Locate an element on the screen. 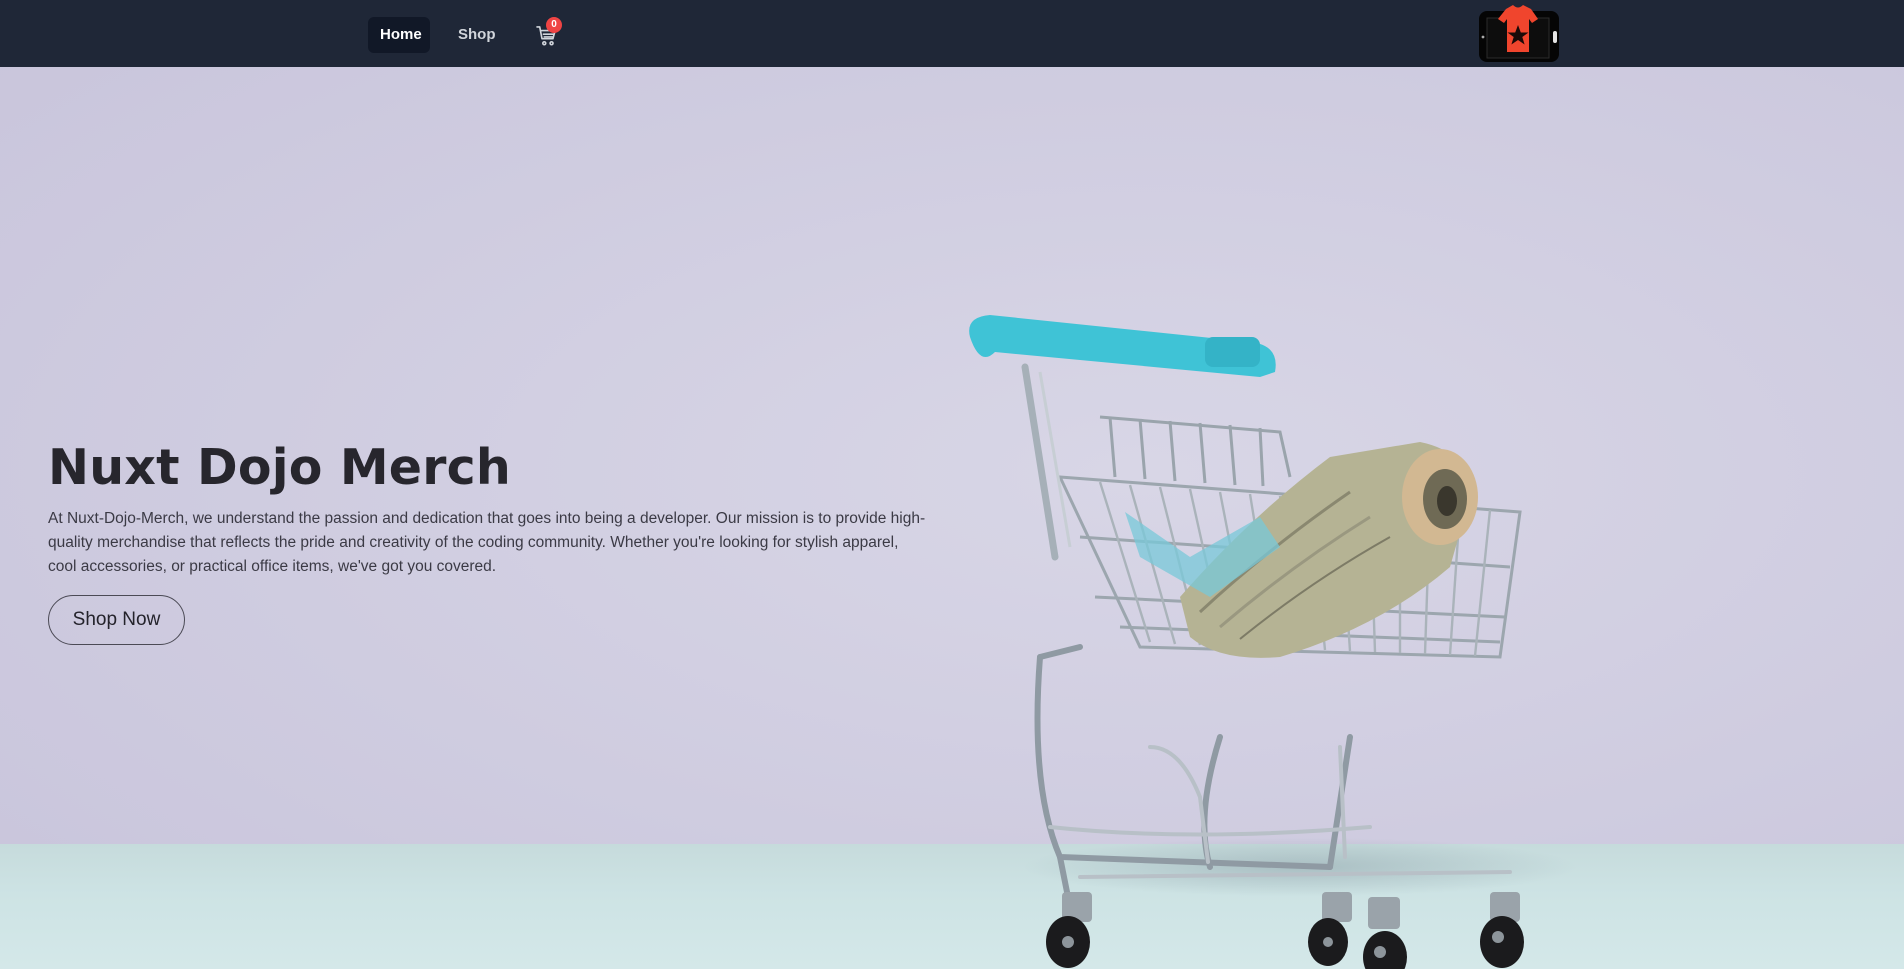 The width and height of the screenshot is (1904, 969). nav-shop-link: Shop is located at coordinates (477, 35).